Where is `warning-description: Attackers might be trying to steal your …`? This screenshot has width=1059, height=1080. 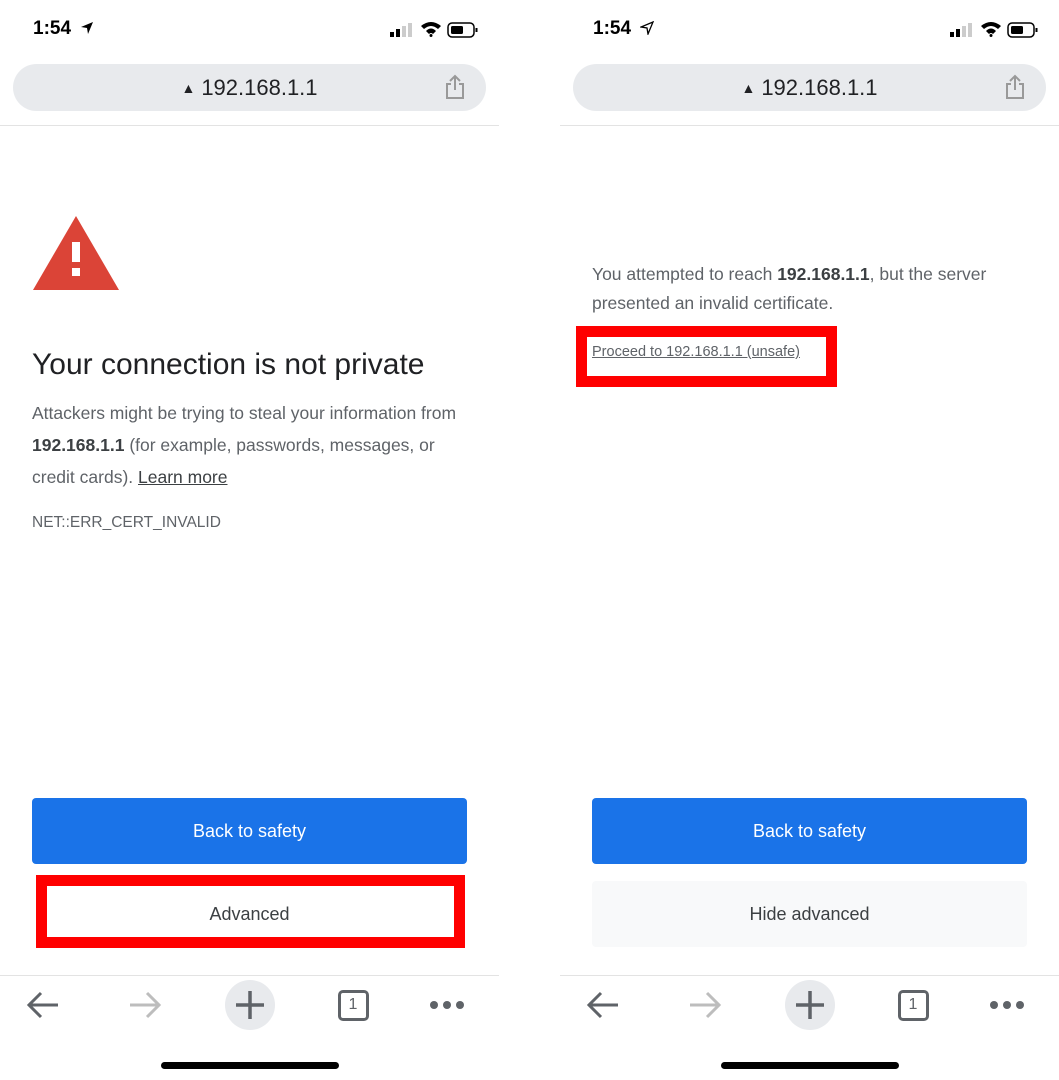
warning-description: Attackers might be trying to steal your … is located at coordinates (244, 445).